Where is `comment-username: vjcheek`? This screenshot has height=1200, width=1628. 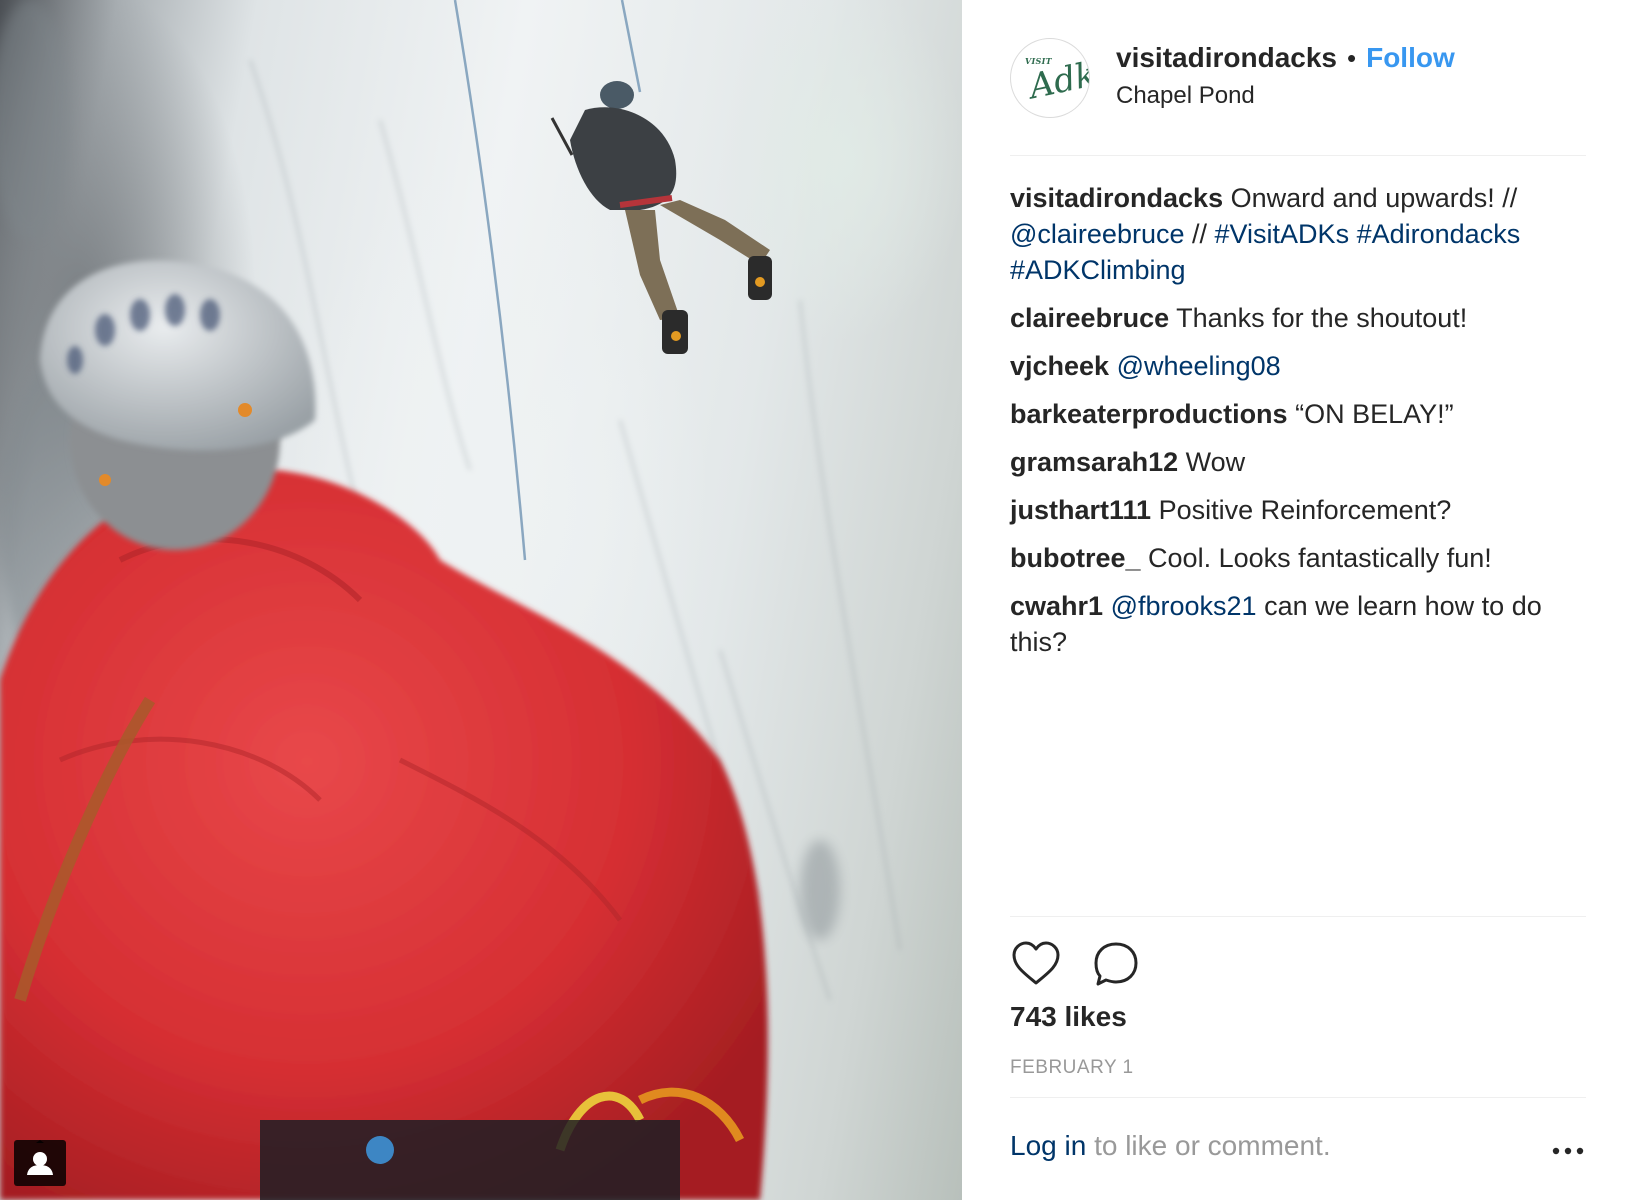 comment-username: vjcheek is located at coordinates (1059, 366).